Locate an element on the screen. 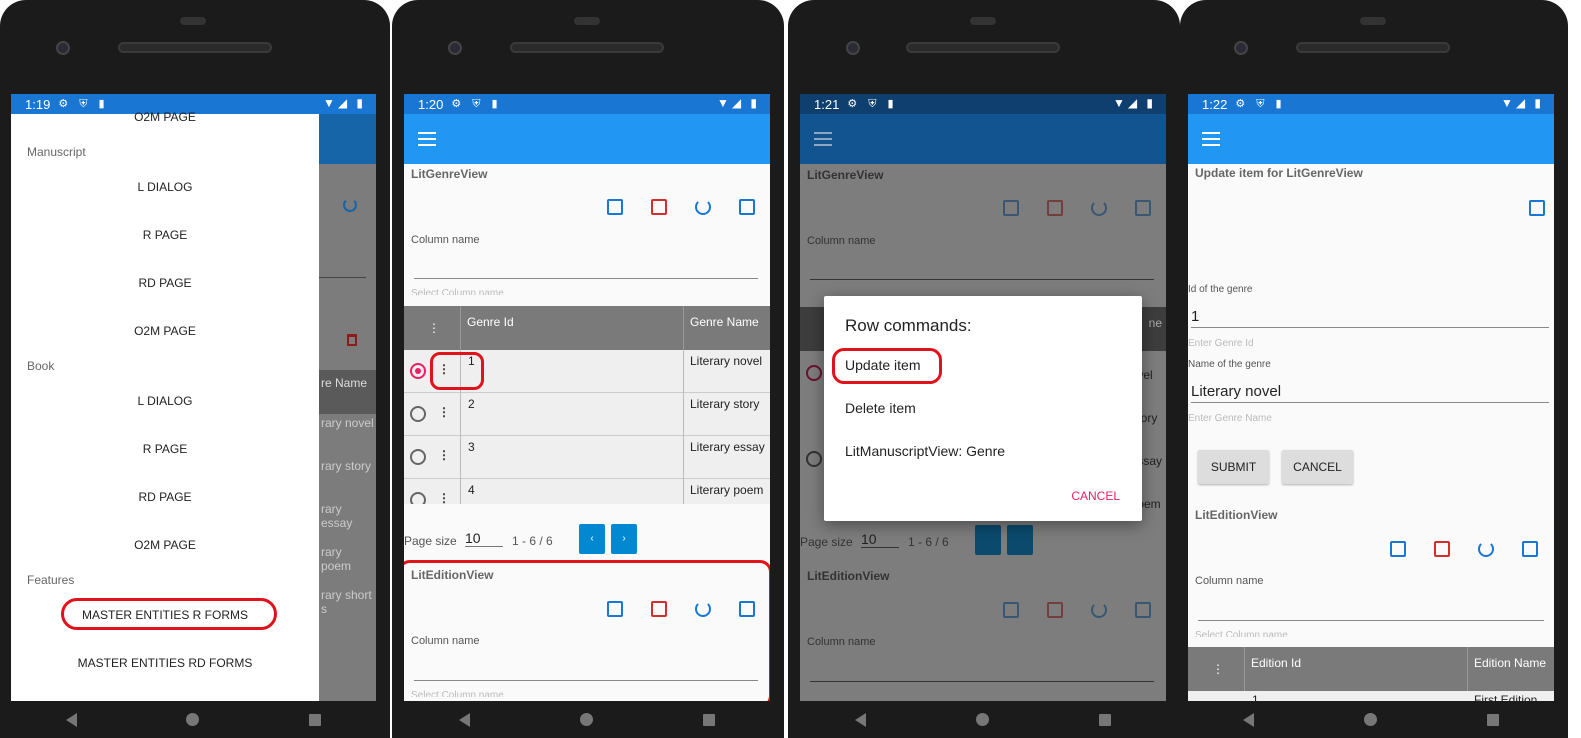  table-row: ⋮ 3 Literary essay is located at coordinates (587, 457).